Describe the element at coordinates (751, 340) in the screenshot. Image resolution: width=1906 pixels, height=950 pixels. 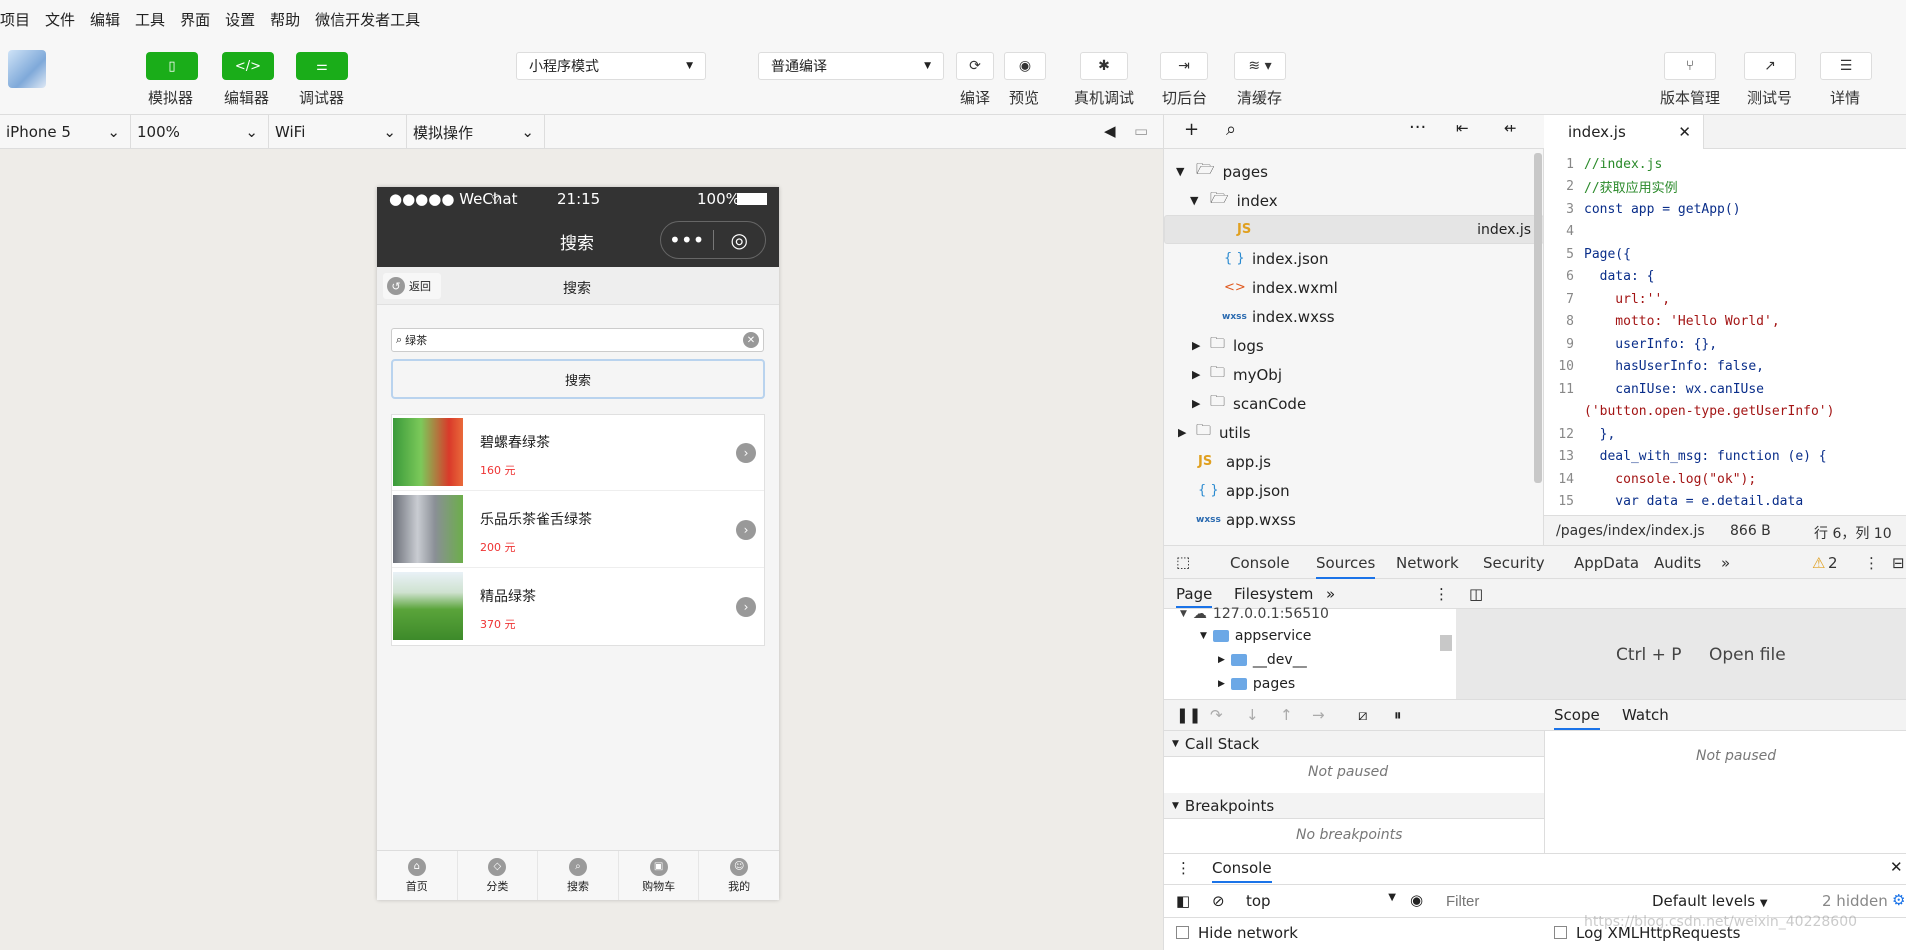
I see `clear-icon: ✕` at that location.